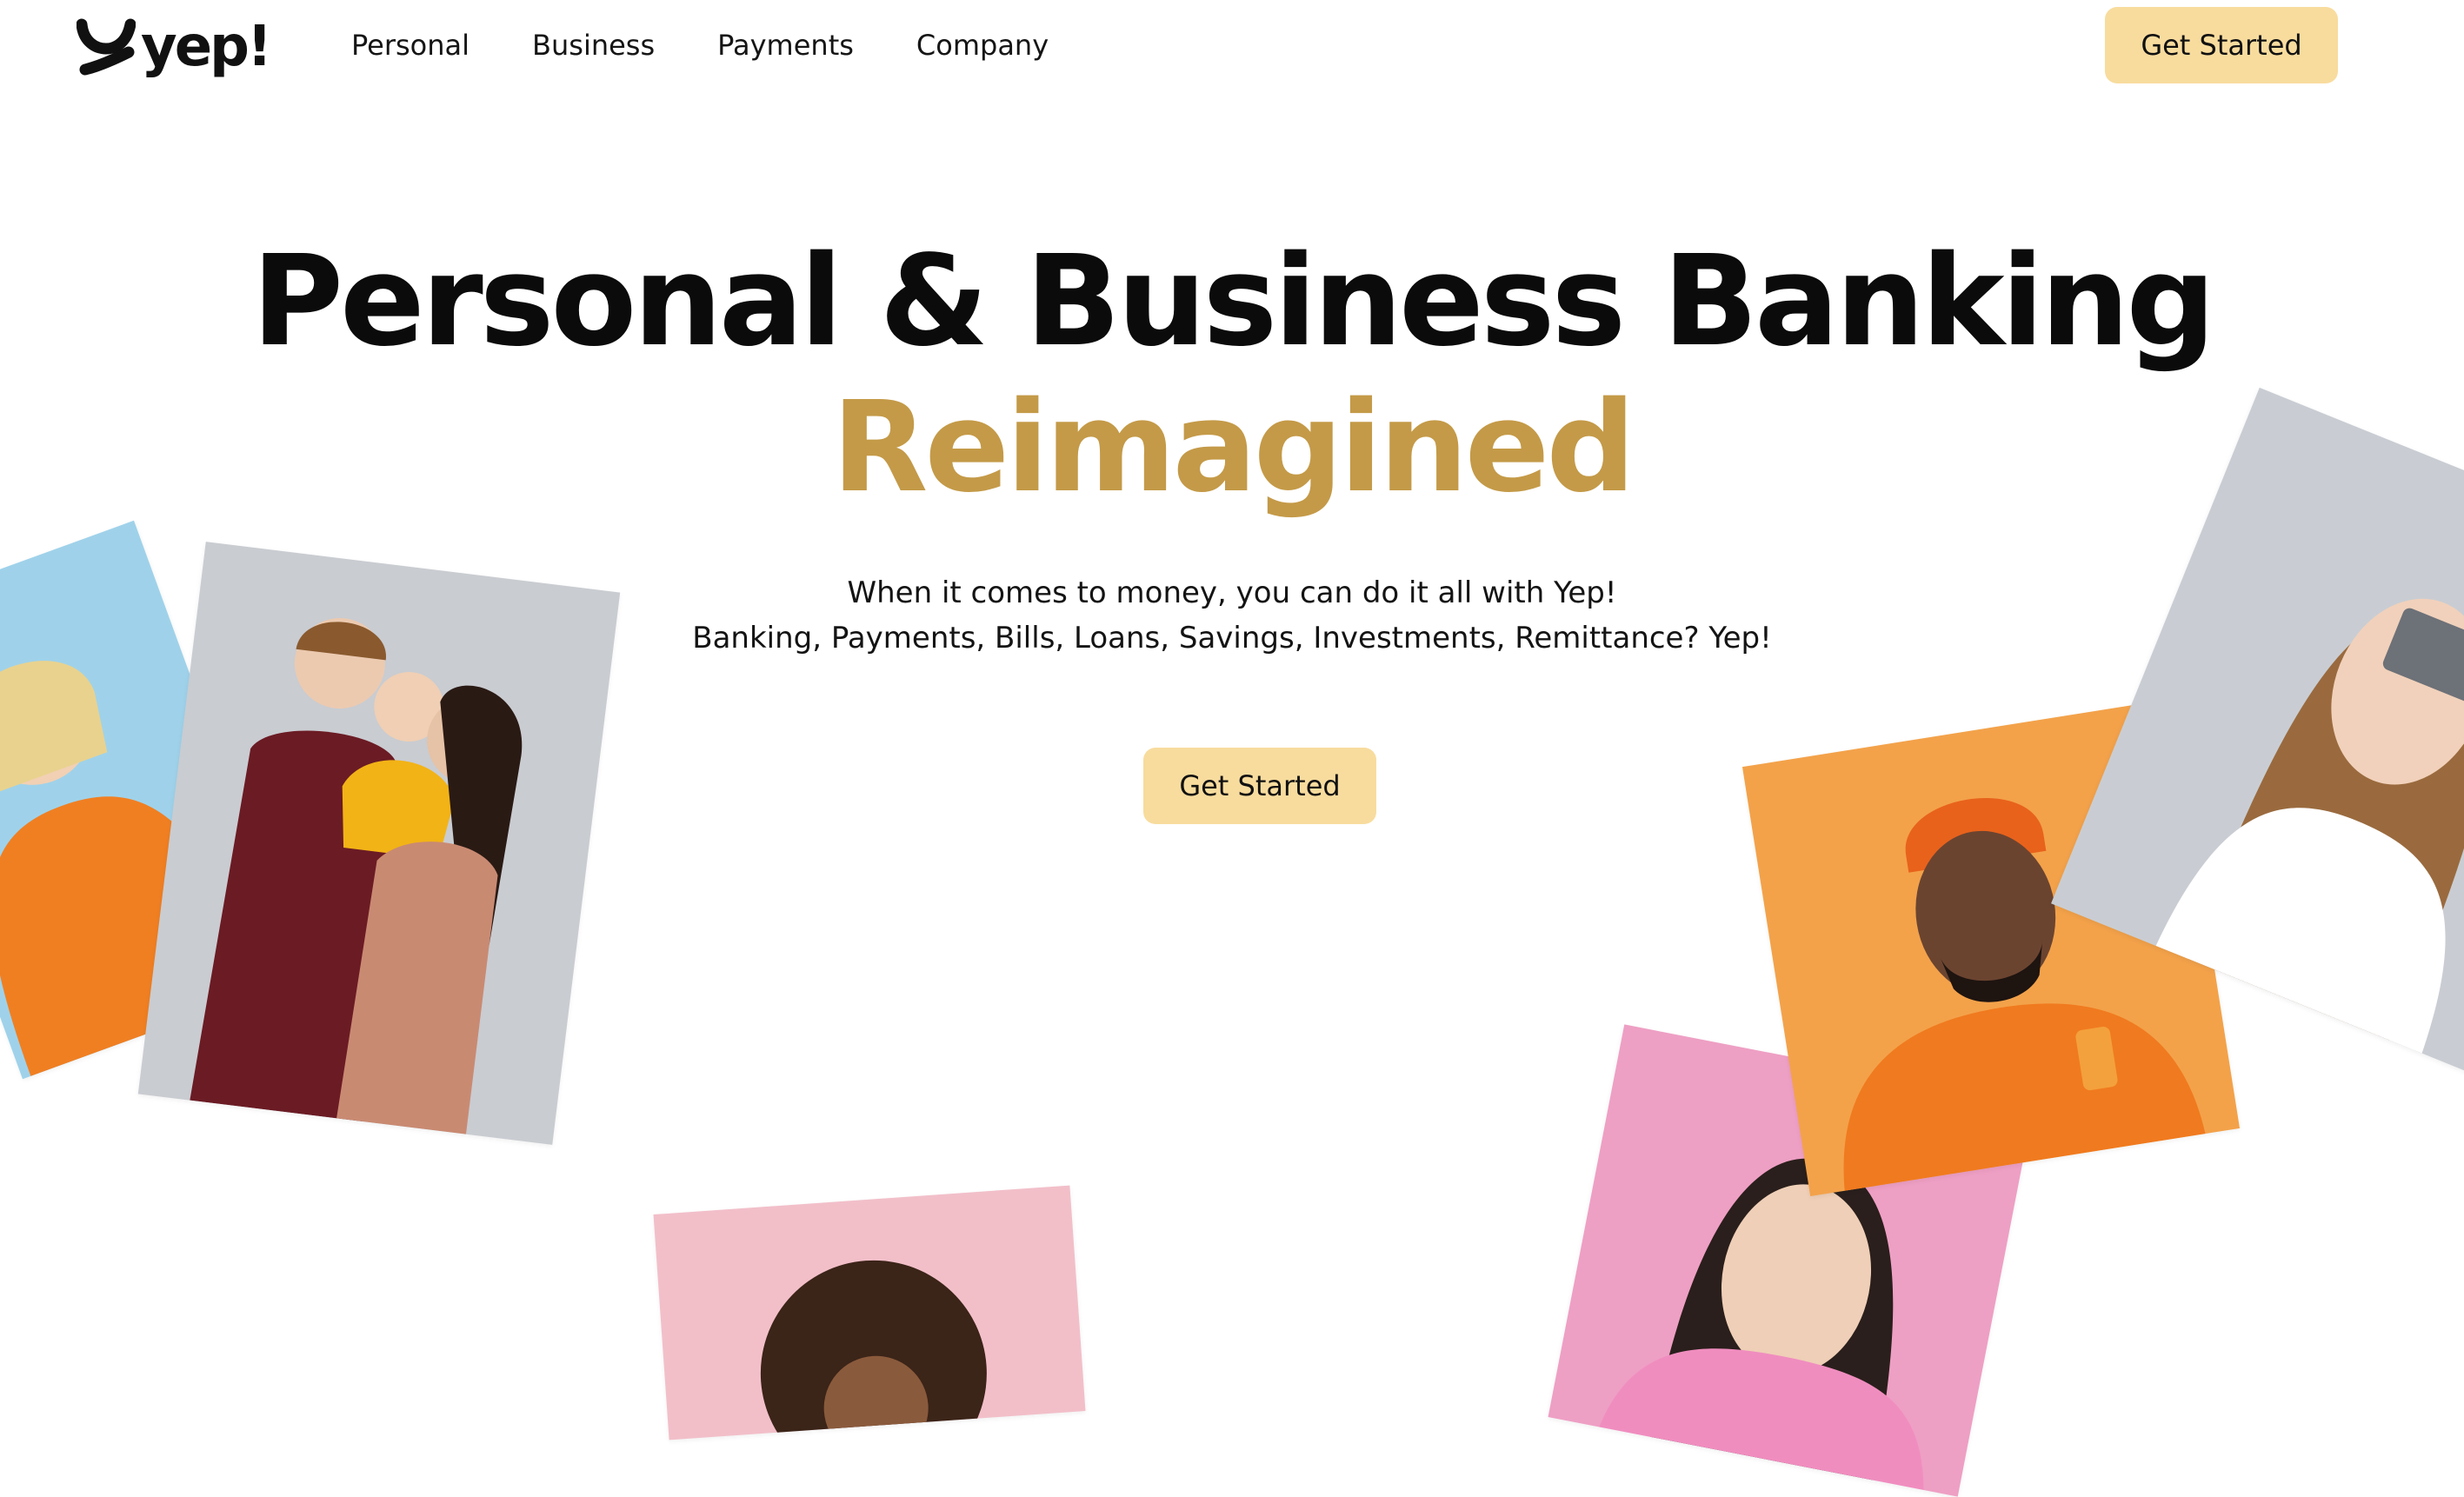  What do you see at coordinates (379, 843) in the screenshot?
I see `photo-family-hug` at bounding box center [379, 843].